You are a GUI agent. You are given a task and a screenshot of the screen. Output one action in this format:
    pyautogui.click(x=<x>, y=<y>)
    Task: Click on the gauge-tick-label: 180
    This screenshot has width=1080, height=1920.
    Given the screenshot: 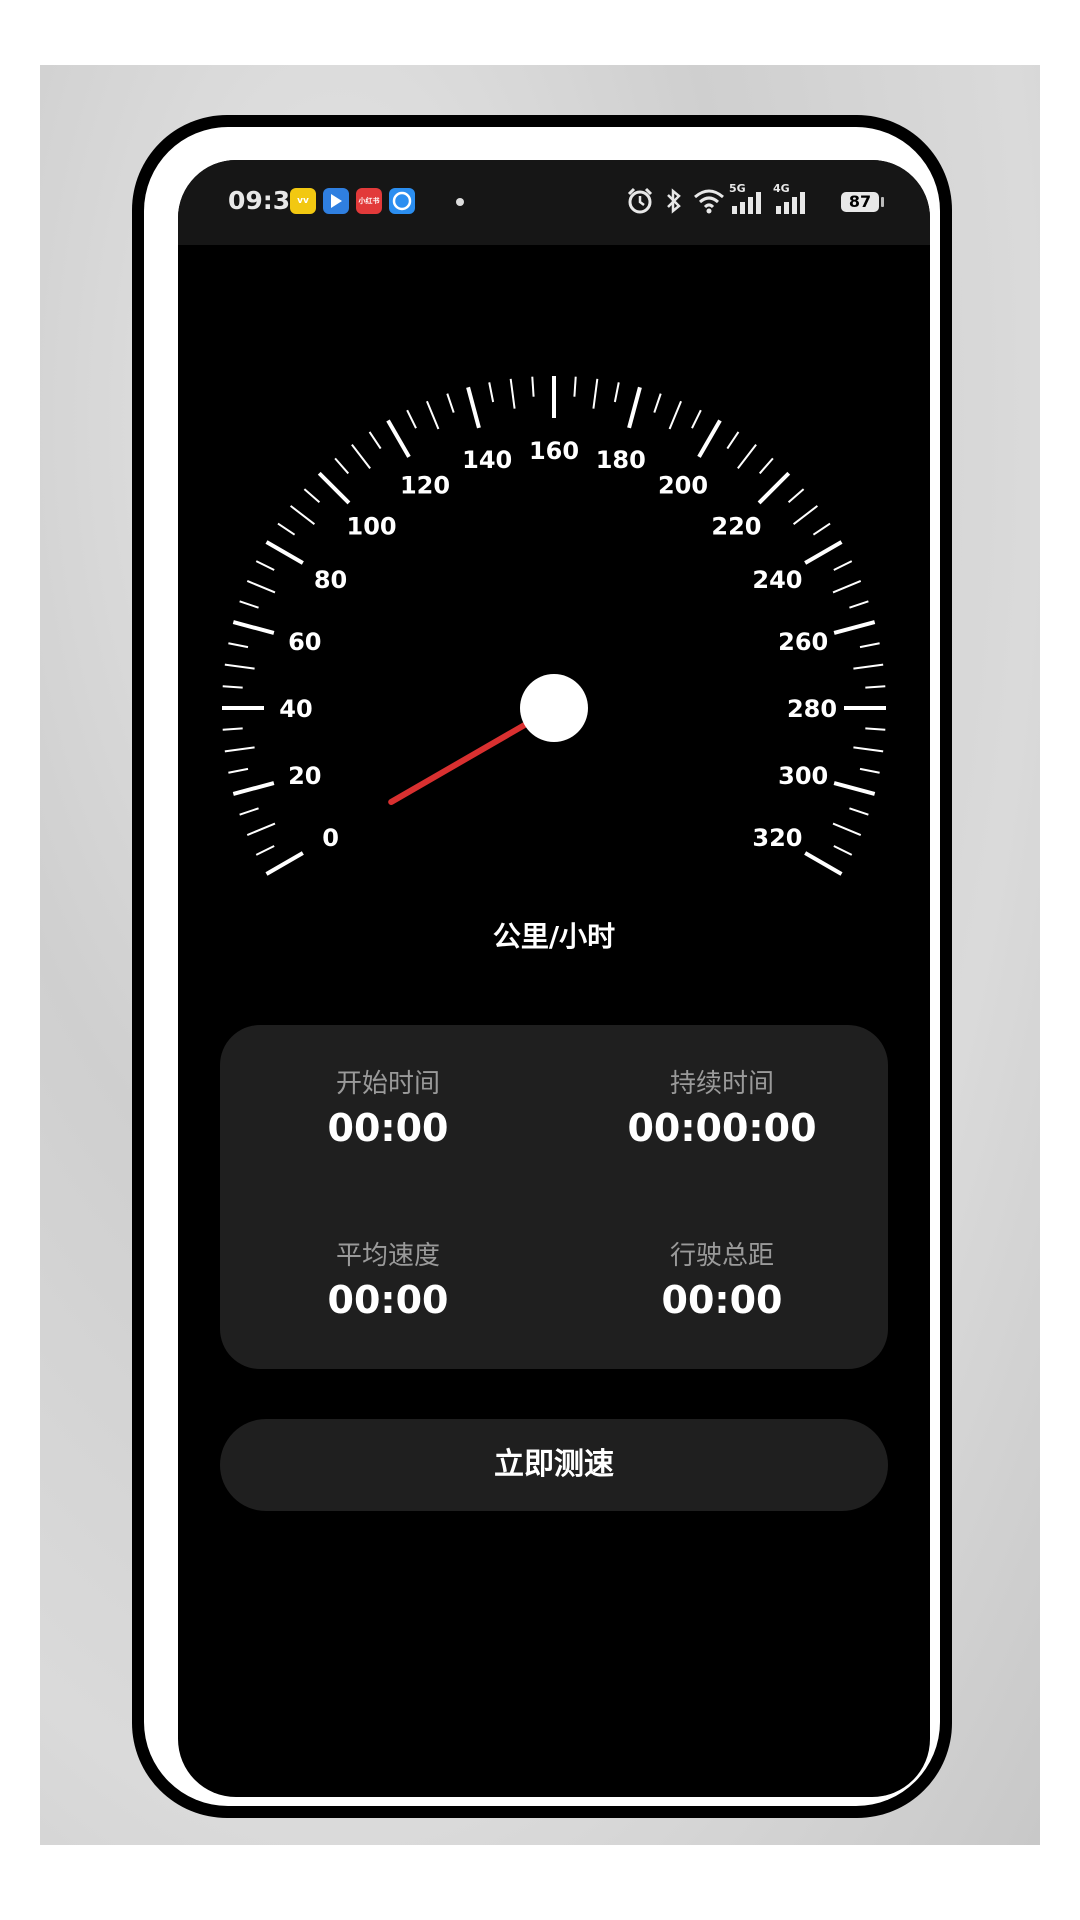 What is the action you would take?
    pyautogui.click(x=621, y=460)
    